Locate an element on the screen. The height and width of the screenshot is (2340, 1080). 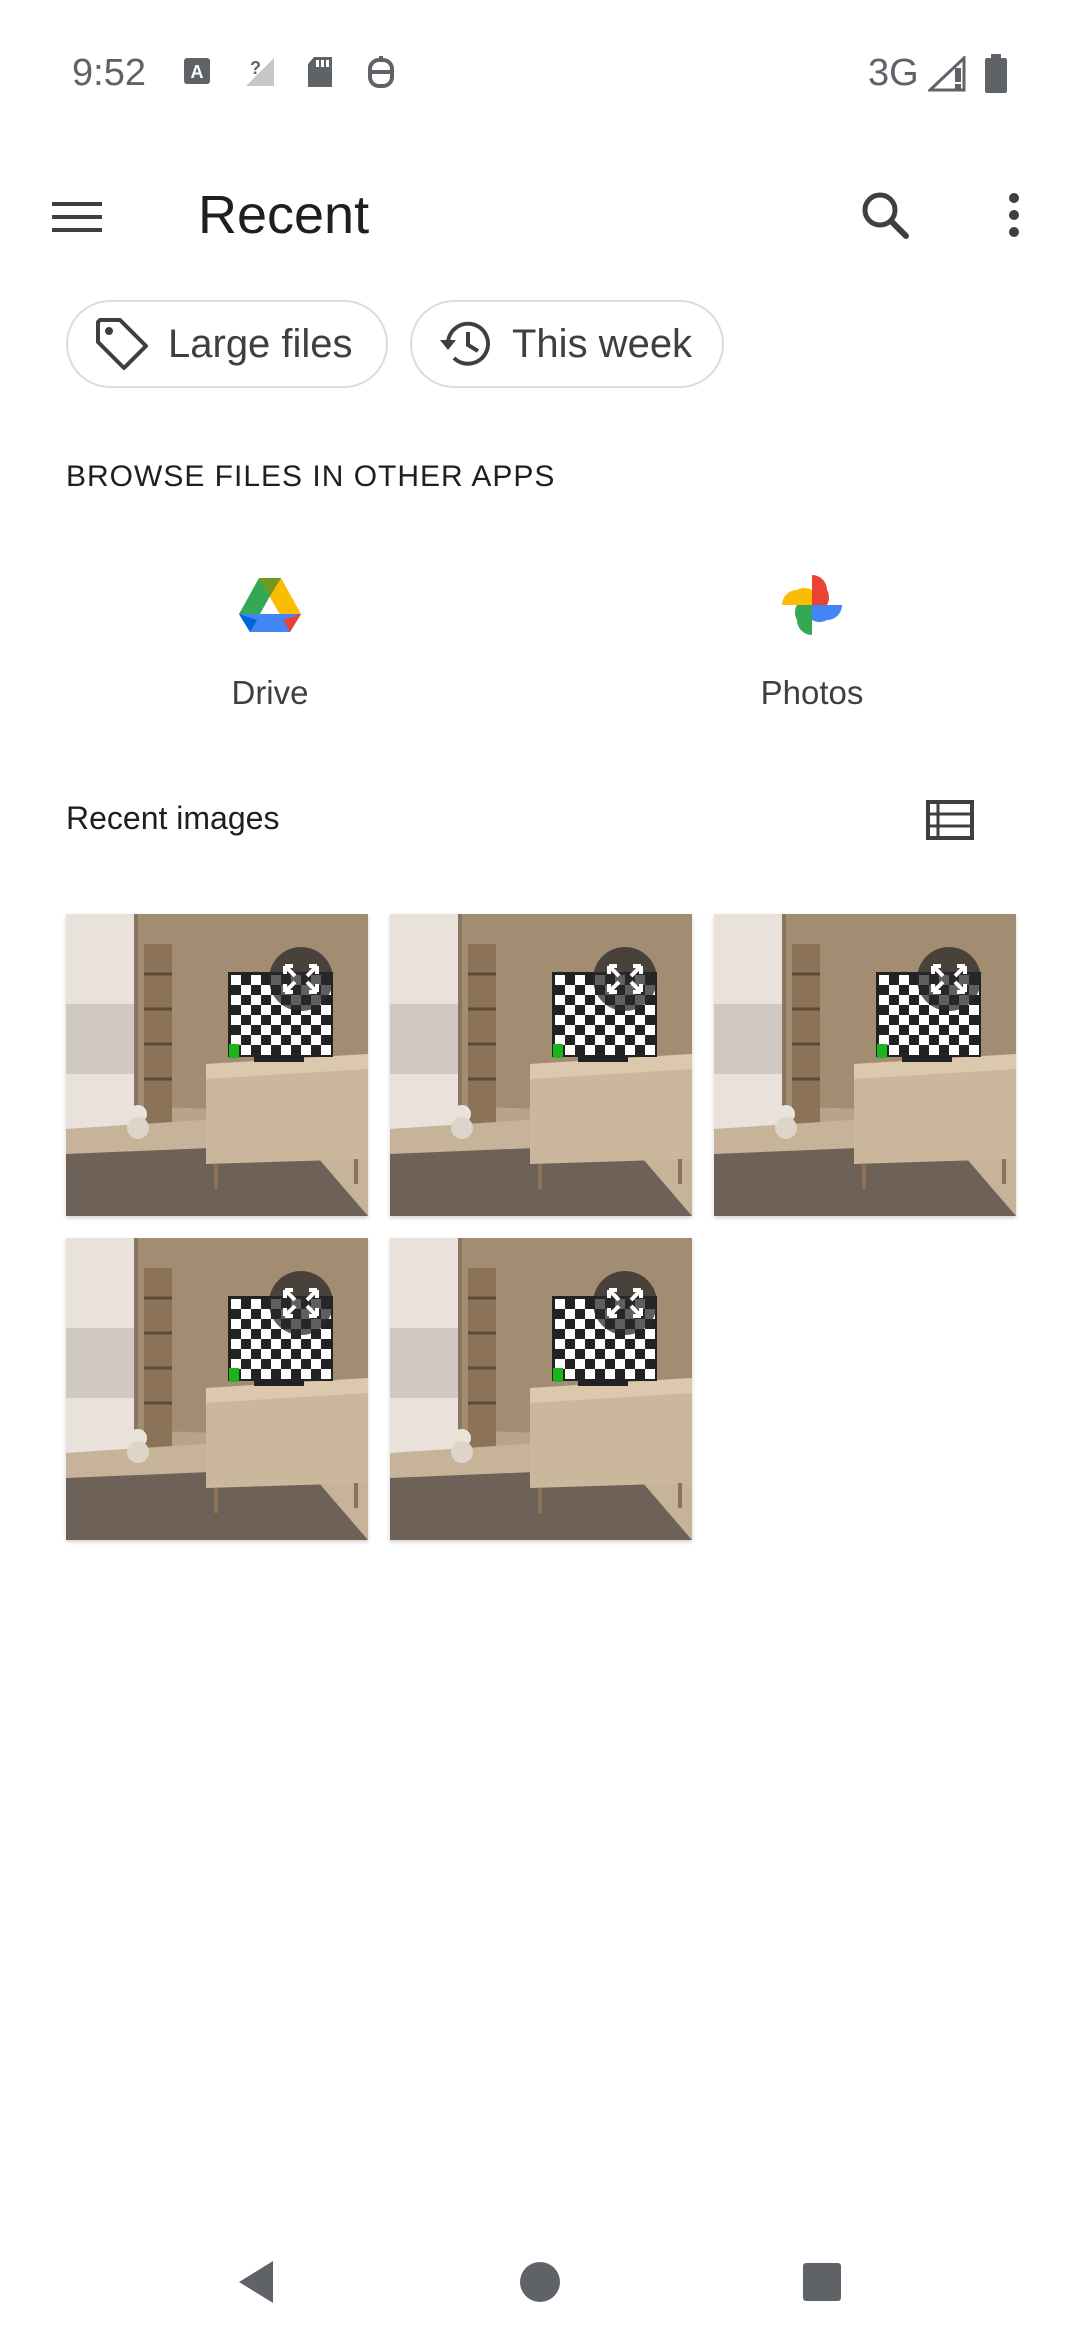
tag-icon is located at coordinates (122, 344).